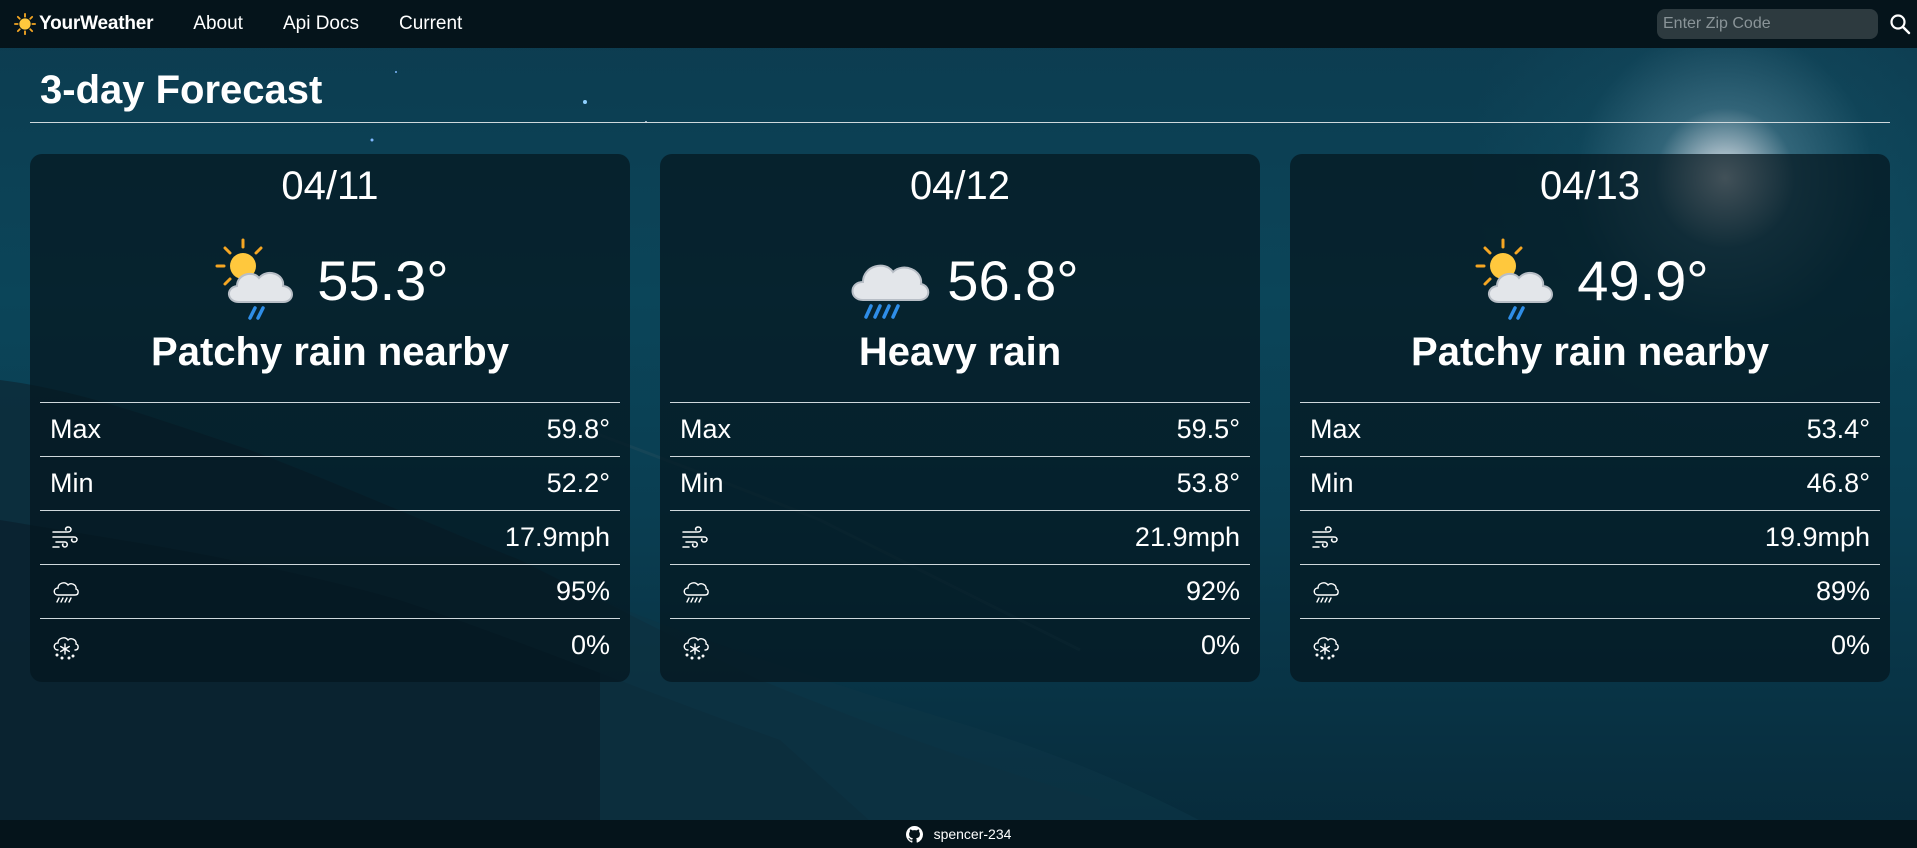 Image resolution: width=1917 pixels, height=848 pixels. What do you see at coordinates (383, 280) in the screenshot?
I see `forecast-temperature: 55.3°` at bounding box center [383, 280].